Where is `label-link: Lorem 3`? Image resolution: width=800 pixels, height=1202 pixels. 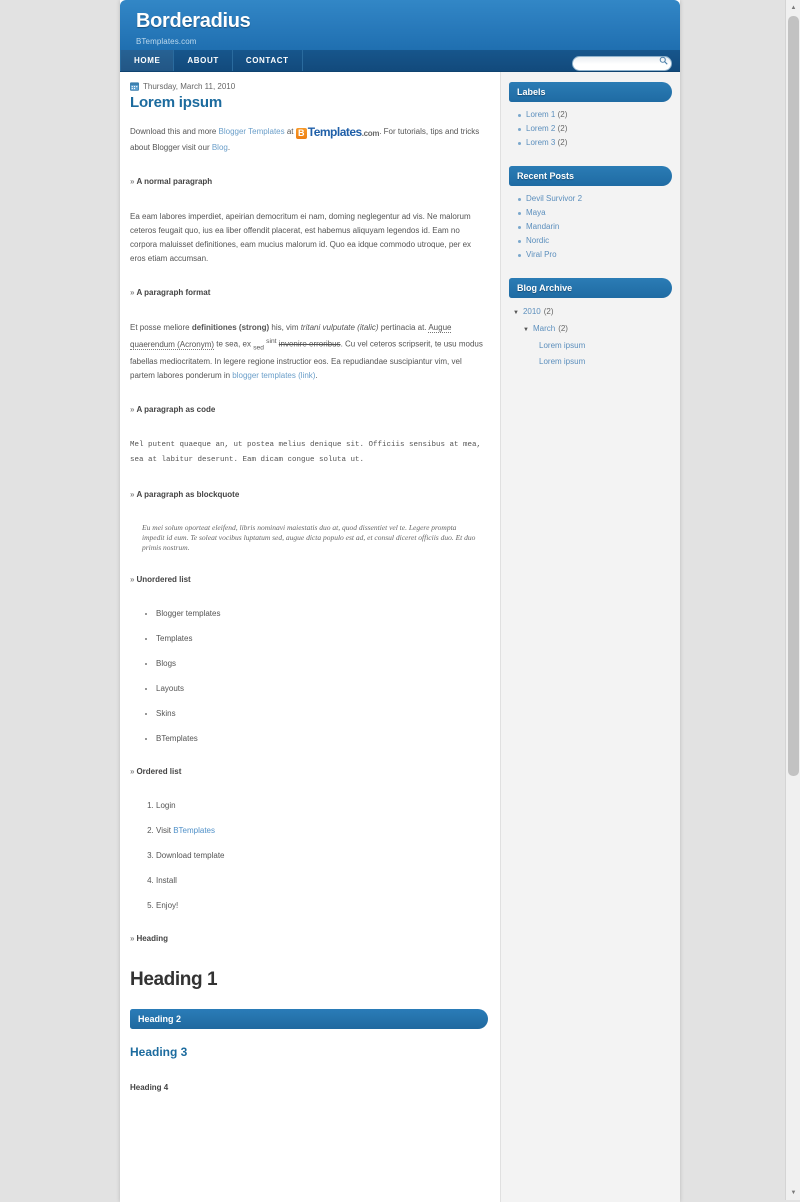
label-link: Lorem 3 is located at coordinates (540, 142).